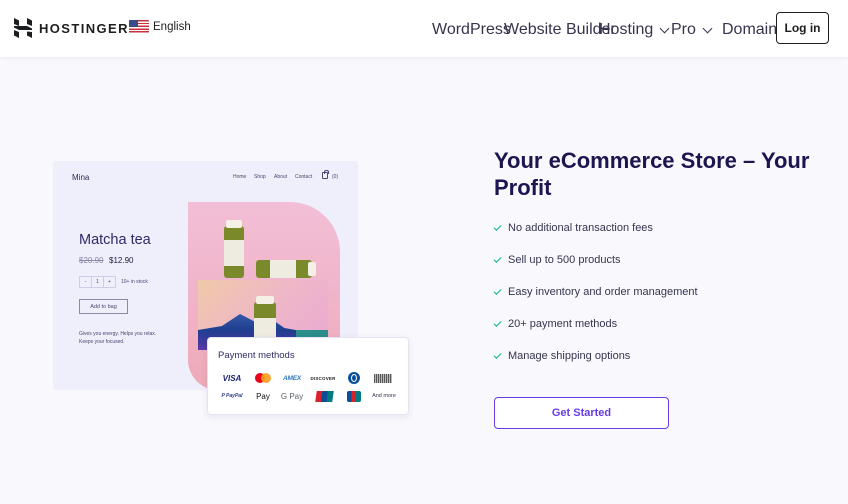 This screenshot has height=504, width=848. What do you see at coordinates (335, 177) in the screenshot?
I see `mockup-cart-count: (0)` at bounding box center [335, 177].